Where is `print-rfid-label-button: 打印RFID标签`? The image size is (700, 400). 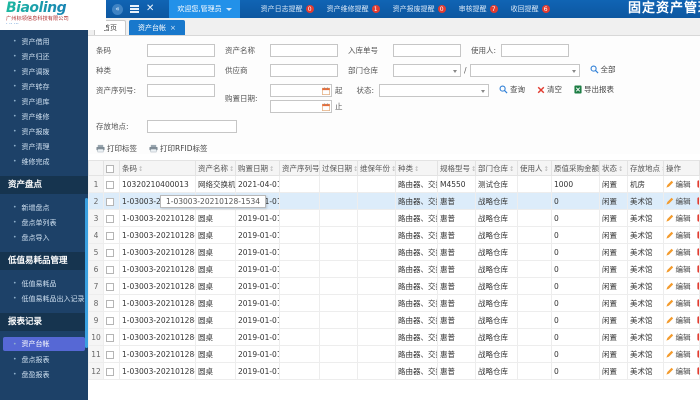
print-rfid-label-button: 打印RFID标签 is located at coordinates (178, 148).